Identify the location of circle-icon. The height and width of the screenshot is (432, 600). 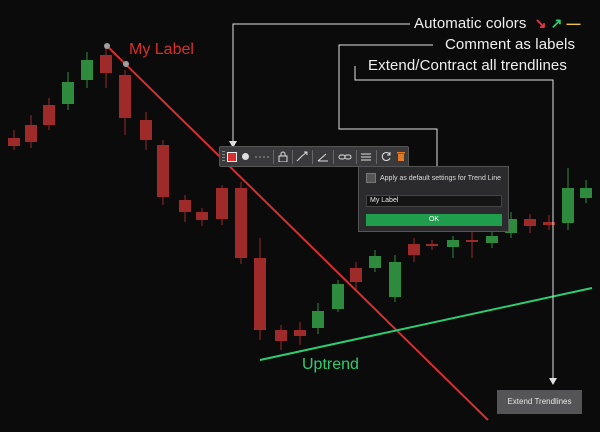
(246, 157).